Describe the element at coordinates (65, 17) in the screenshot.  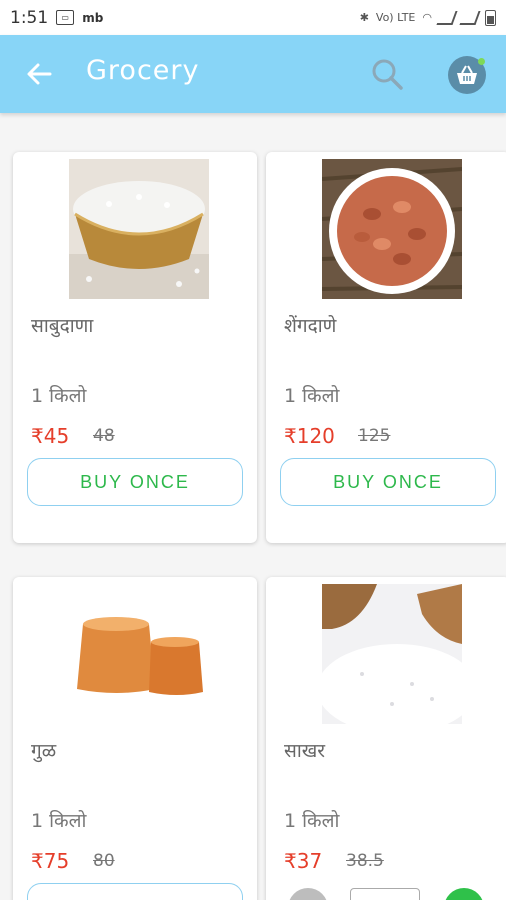
I see `notification-icon: ▭` at that location.